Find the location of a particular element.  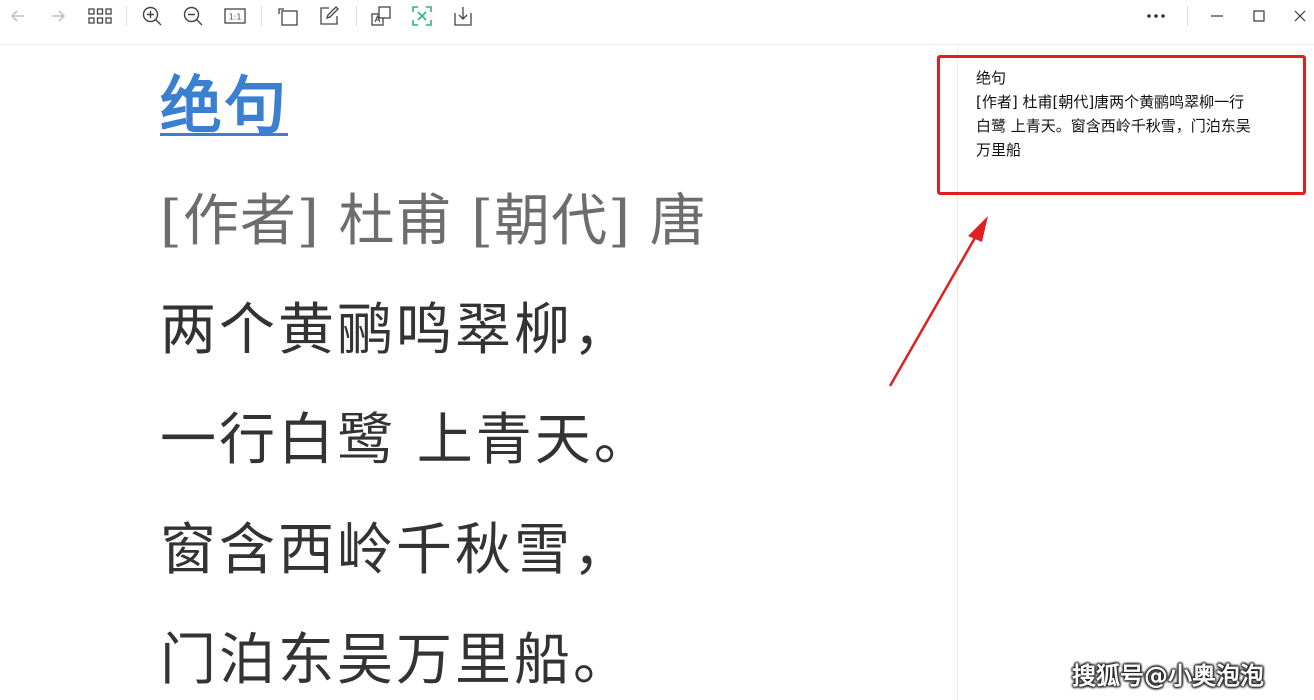

watermark: 搜狐号@小奥泡泡 is located at coordinates (1168, 676).